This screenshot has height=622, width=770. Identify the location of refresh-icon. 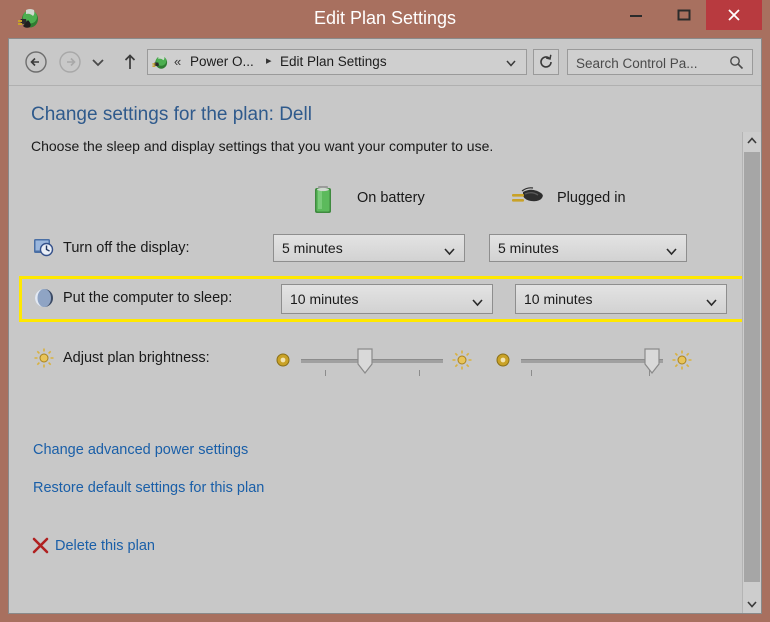
(546, 62).